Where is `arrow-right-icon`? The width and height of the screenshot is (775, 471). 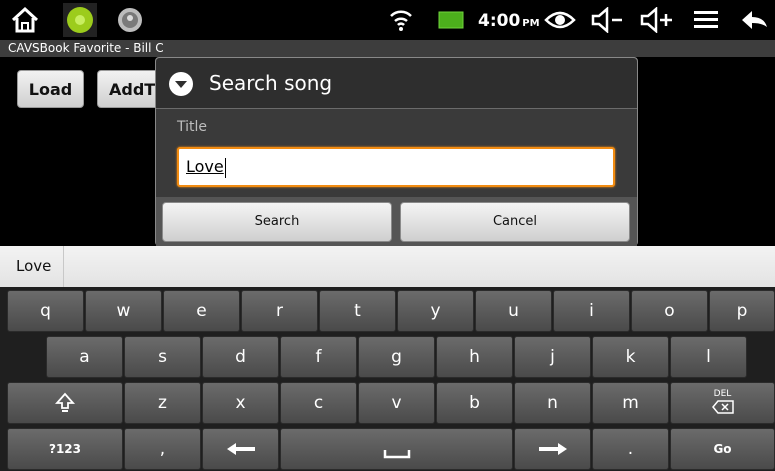
arrow-right-icon is located at coordinates (552, 449).